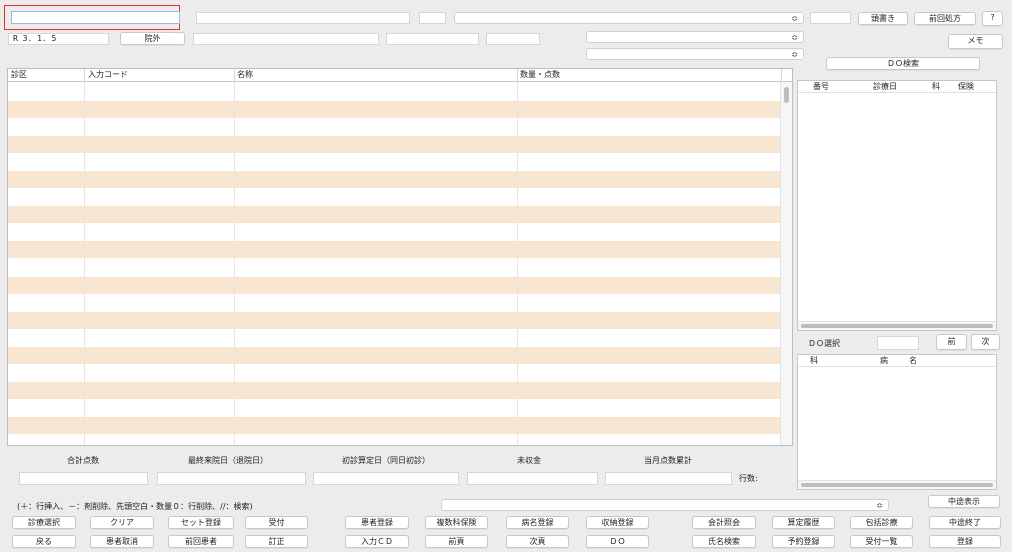  What do you see at coordinates (19, 74) in the screenshot?
I see `col-header-category: 診区` at bounding box center [19, 74].